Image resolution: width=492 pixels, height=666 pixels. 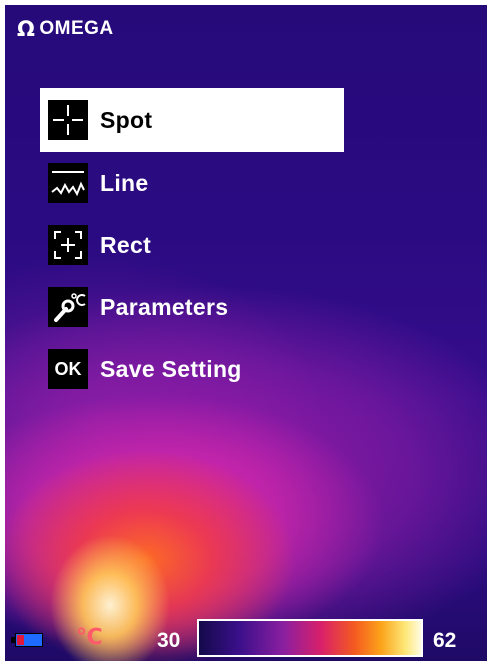 I want to click on line-profile-icon, so click(x=68, y=183).